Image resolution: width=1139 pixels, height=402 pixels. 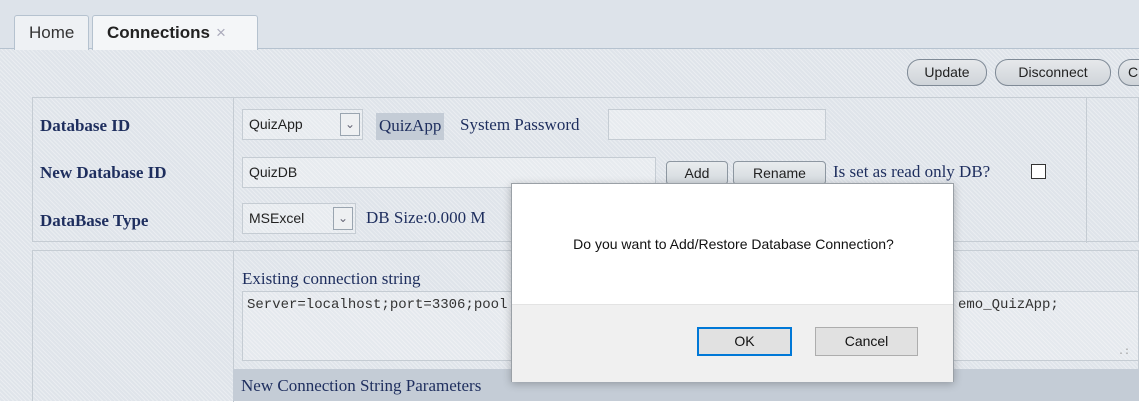 I want to click on existing-connection-label: Existing connection string, so click(x=331, y=278).